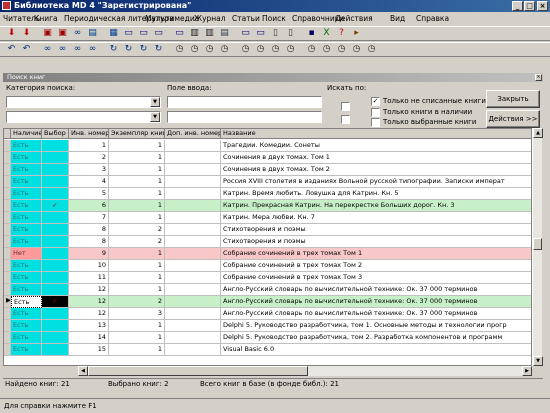 The image size is (550, 413). I want to click on panel-close-icon: ×, so click(538, 77).